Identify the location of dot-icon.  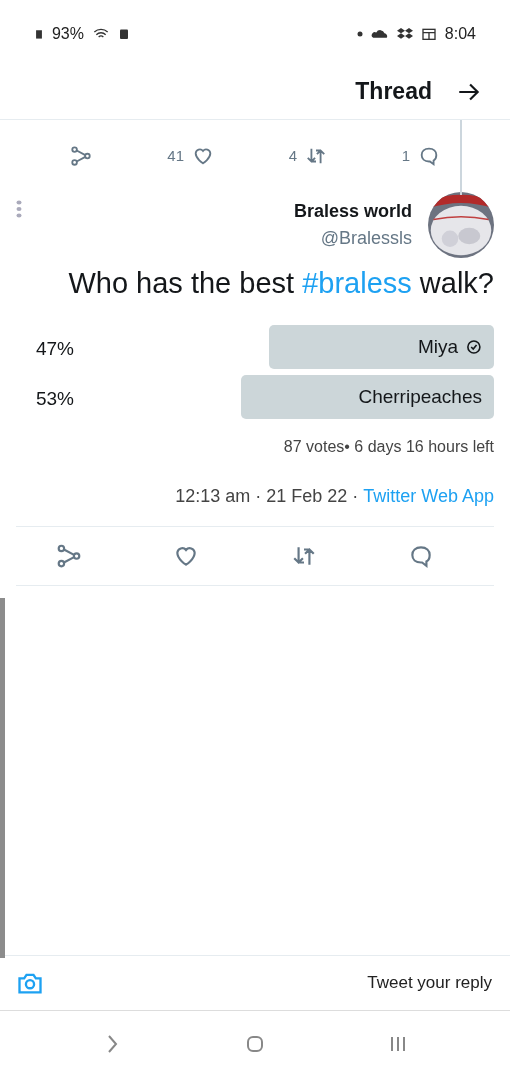
(359, 34).